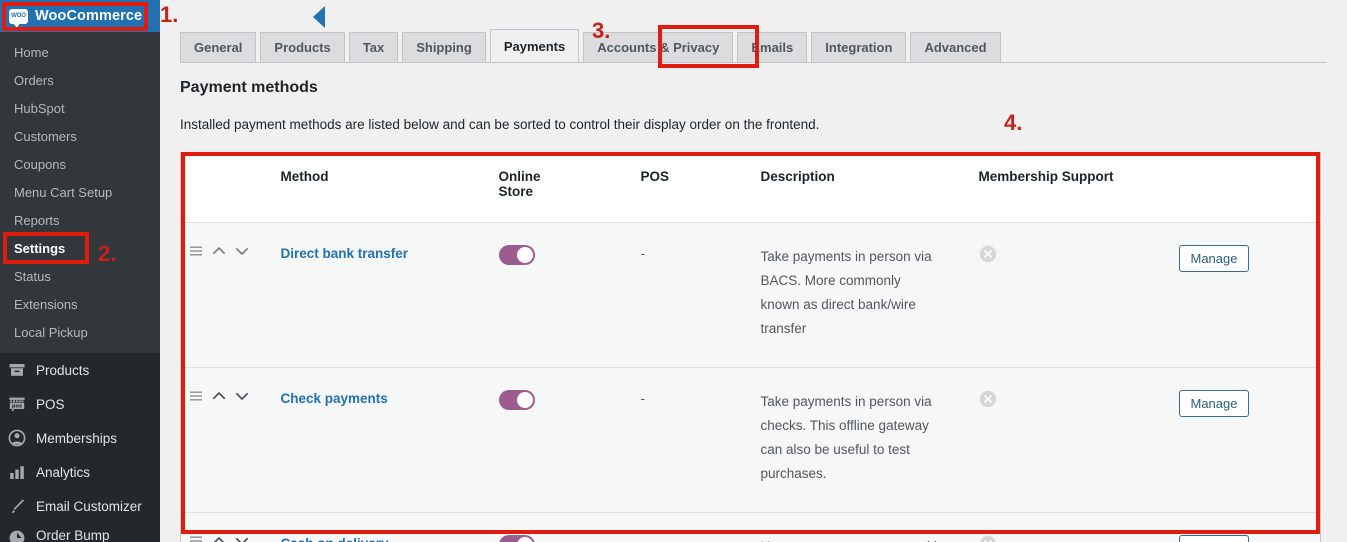  Describe the element at coordinates (80, 52) in the screenshot. I see `sidebar-item-home: Home` at that location.